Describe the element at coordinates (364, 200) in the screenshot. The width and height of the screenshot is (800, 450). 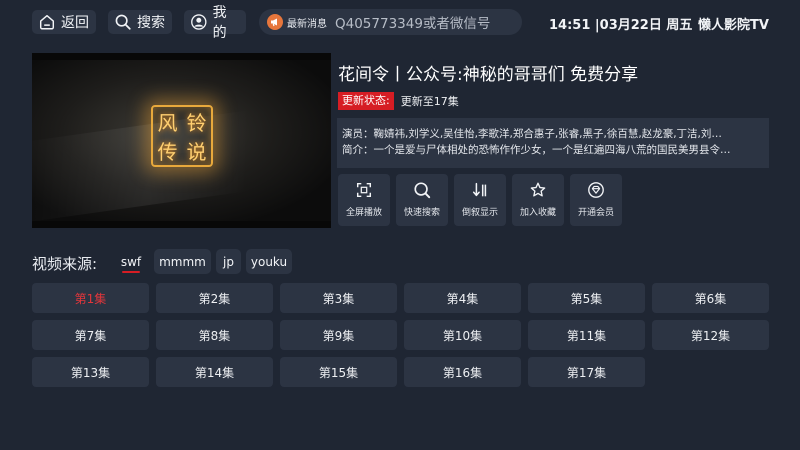
I see `fullscreen-button: 全屏播放` at that location.